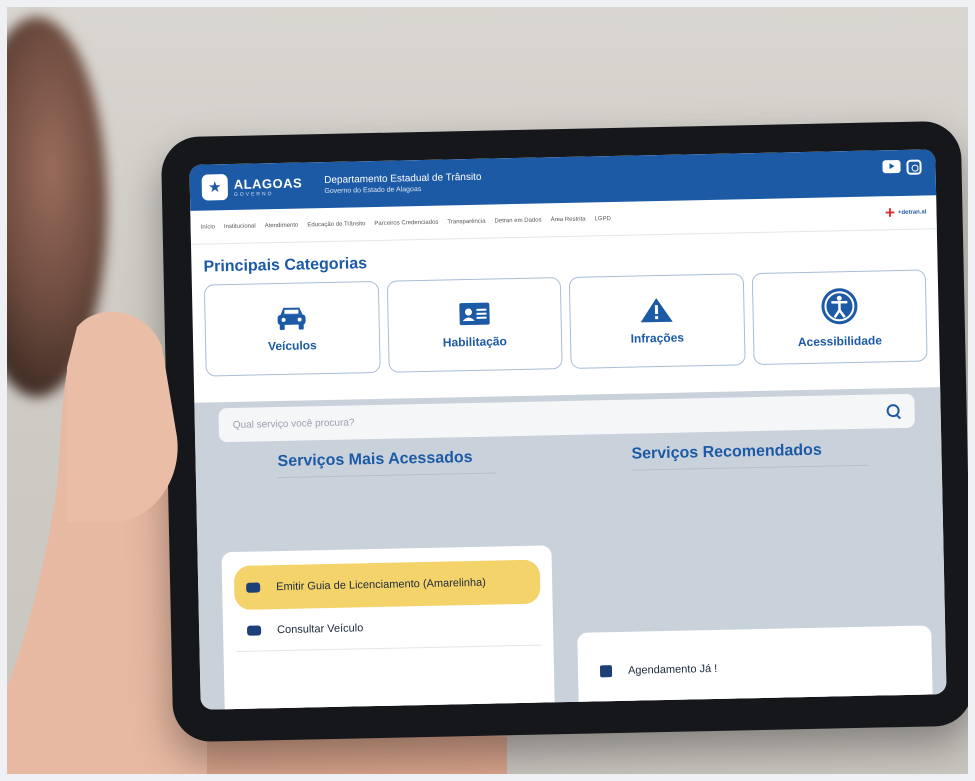 Image resolution: width=975 pixels, height=781 pixels. What do you see at coordinates (336, 224) in the screenshot?
I see `nav-item-educacao: Educação de Trânsito` at bounding box center [336, 224].